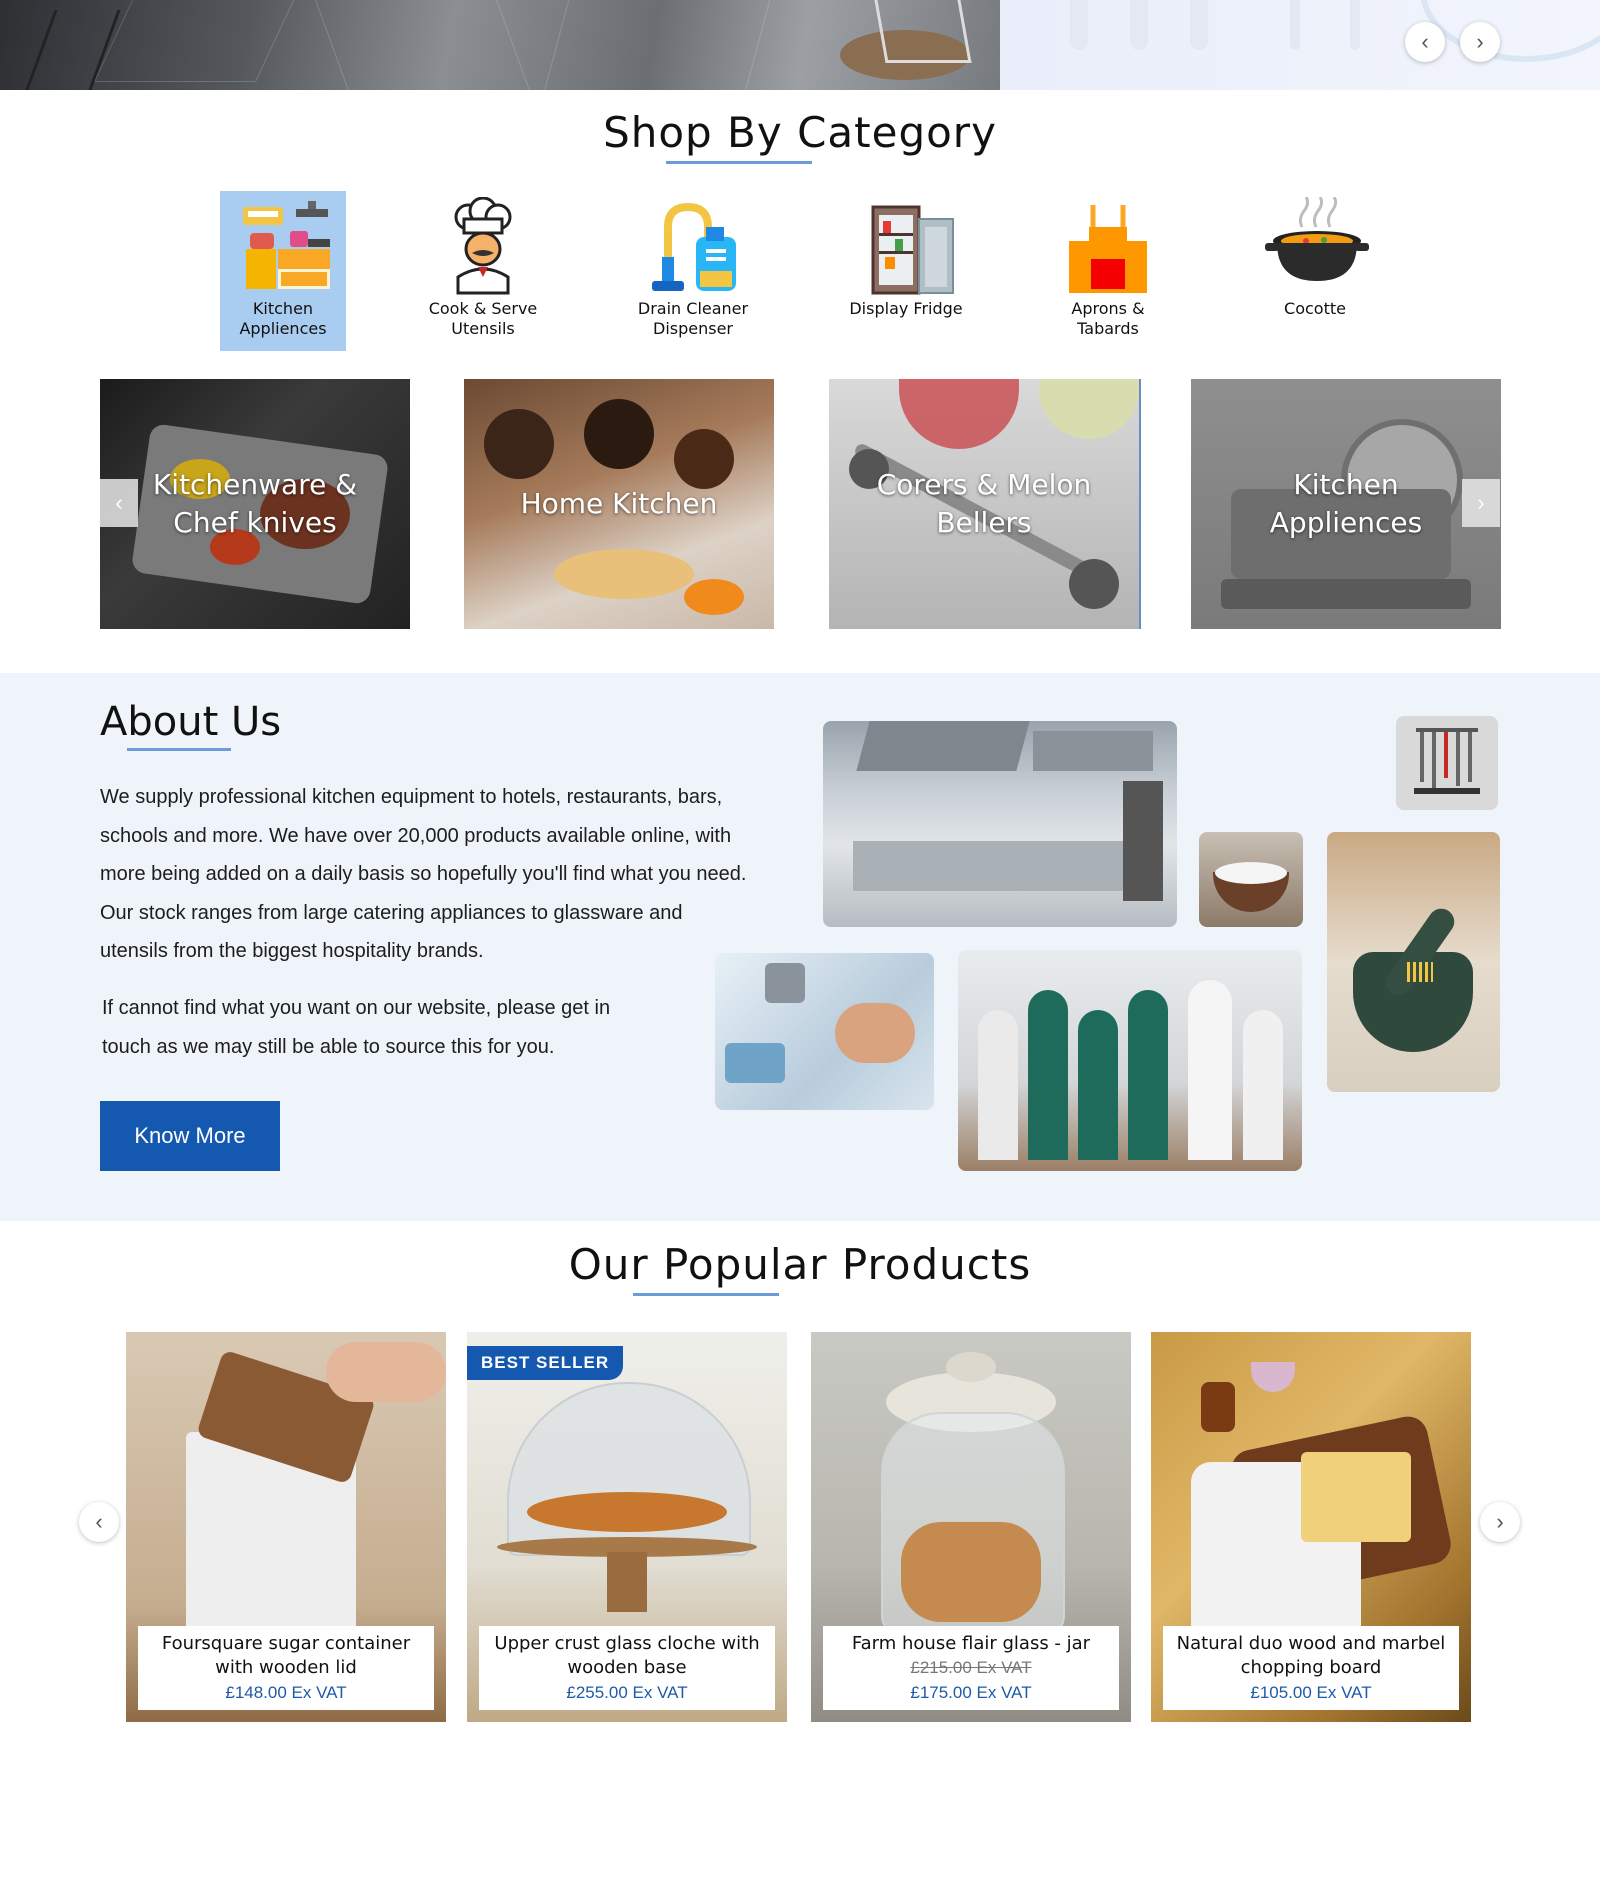 Image resolution: width=1600 pixels, height=1900 pixels. Describe the element at coordinates (1108, 328) in the screenshot. I see `category-label: Tabards` at that location.